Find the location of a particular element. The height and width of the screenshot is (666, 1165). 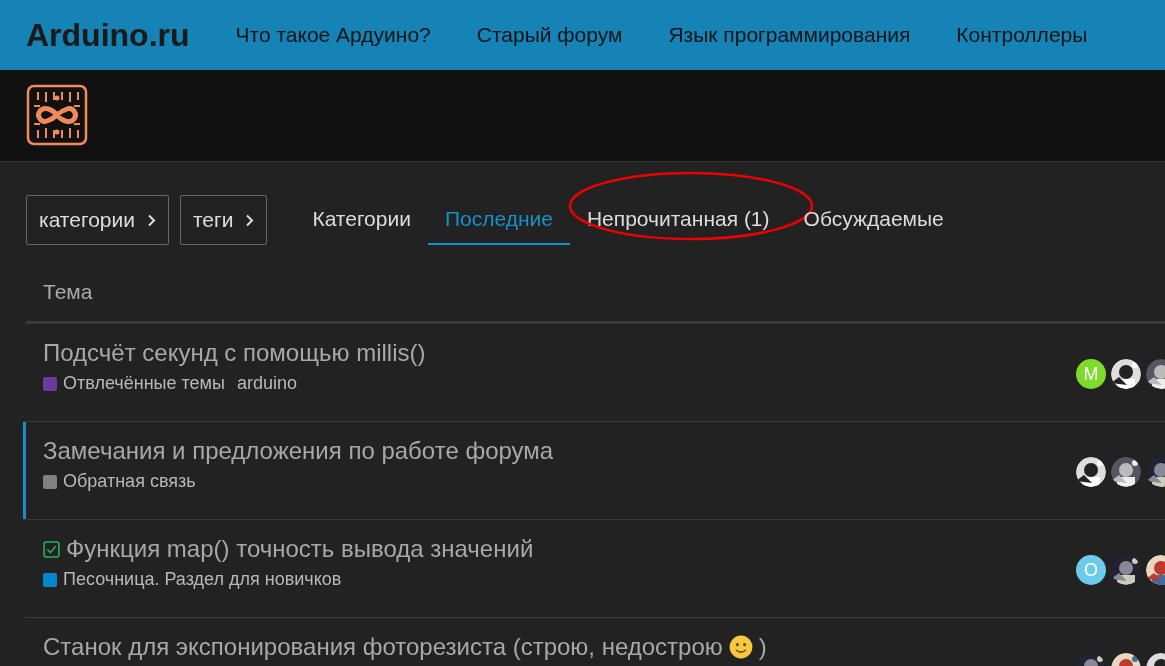

topic-title: Функция map() точность вывода значений is located at coordinates (300, 549).